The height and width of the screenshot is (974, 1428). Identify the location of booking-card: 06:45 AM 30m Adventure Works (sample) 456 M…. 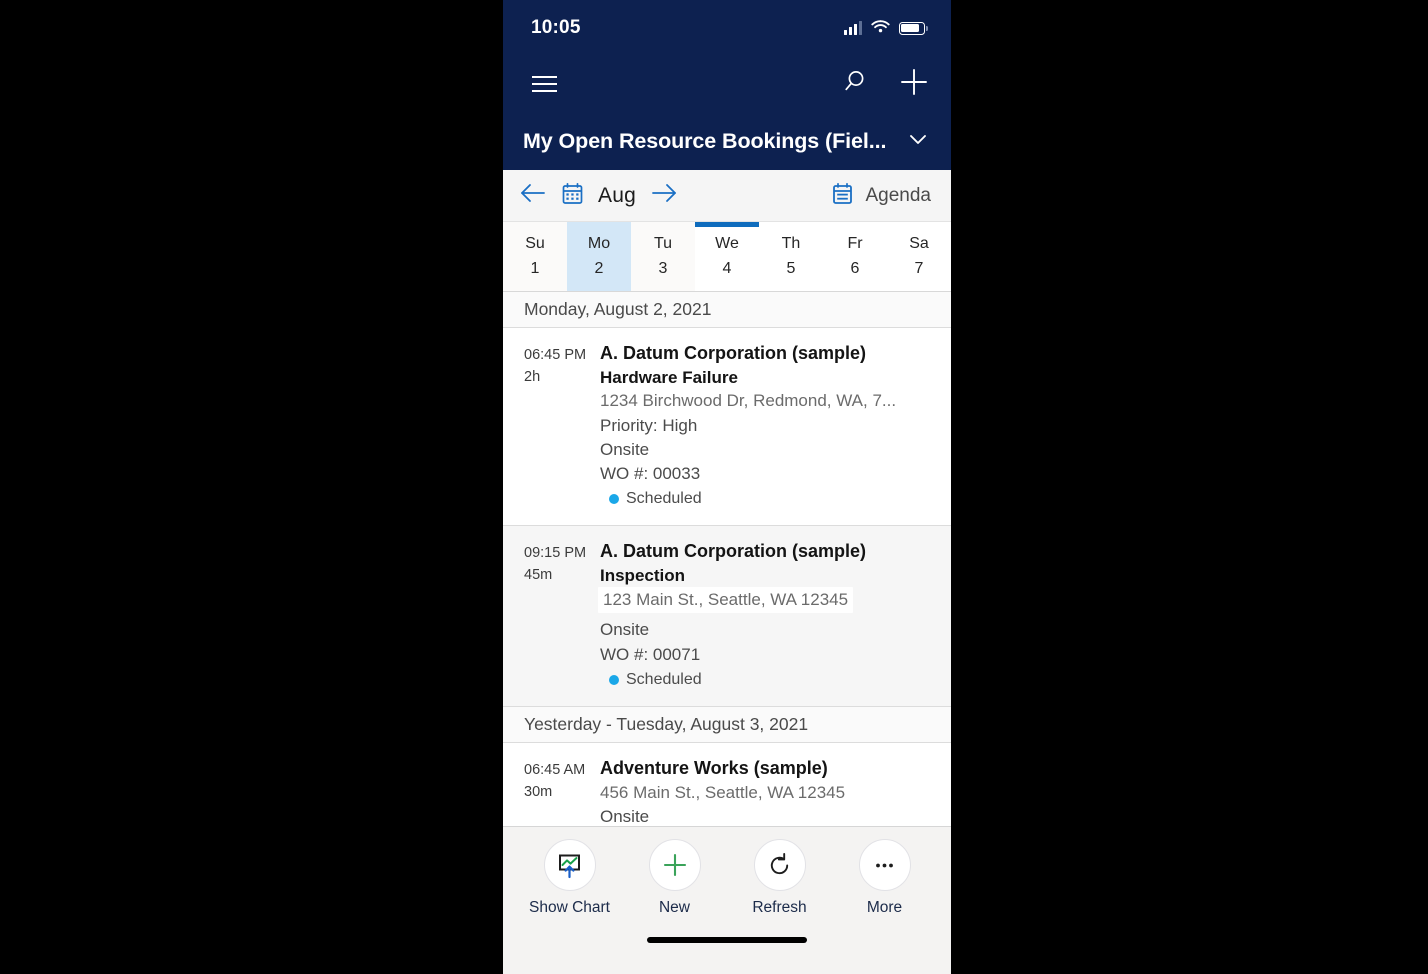
(727, 784).